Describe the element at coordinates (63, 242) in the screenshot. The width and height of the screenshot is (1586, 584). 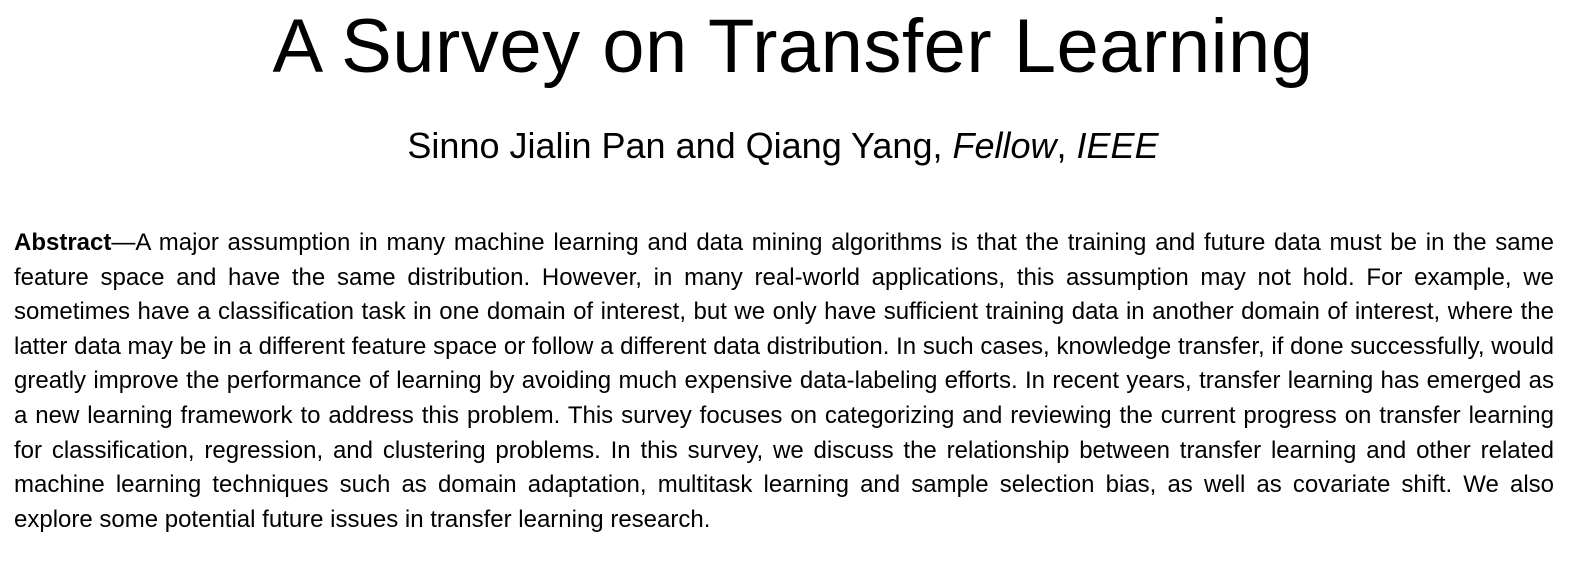
I see `abstract-label: Abstract` at that location.